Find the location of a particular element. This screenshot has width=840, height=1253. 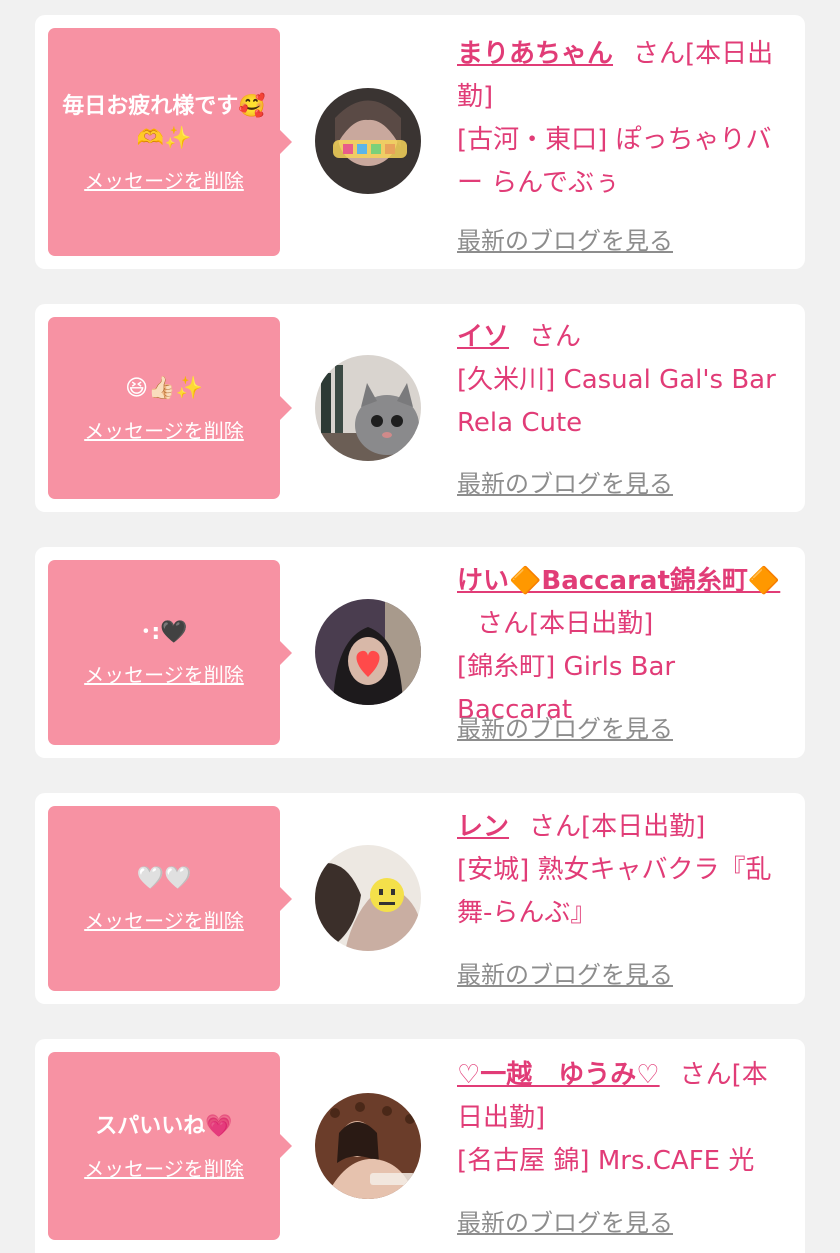

message-bubble: ･:🖤 メッセージを削除 is located at coordinates (170, 652).